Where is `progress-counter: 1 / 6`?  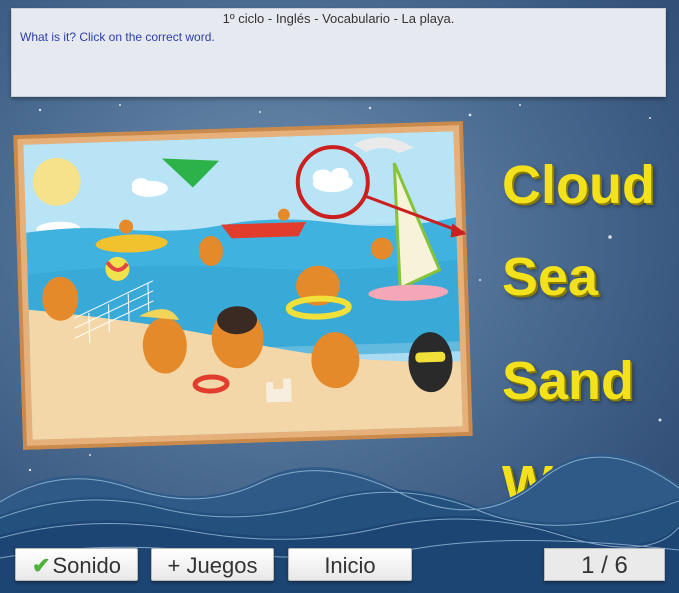
progress-counter: 1 / 6 is located at coordinates (604, 564).